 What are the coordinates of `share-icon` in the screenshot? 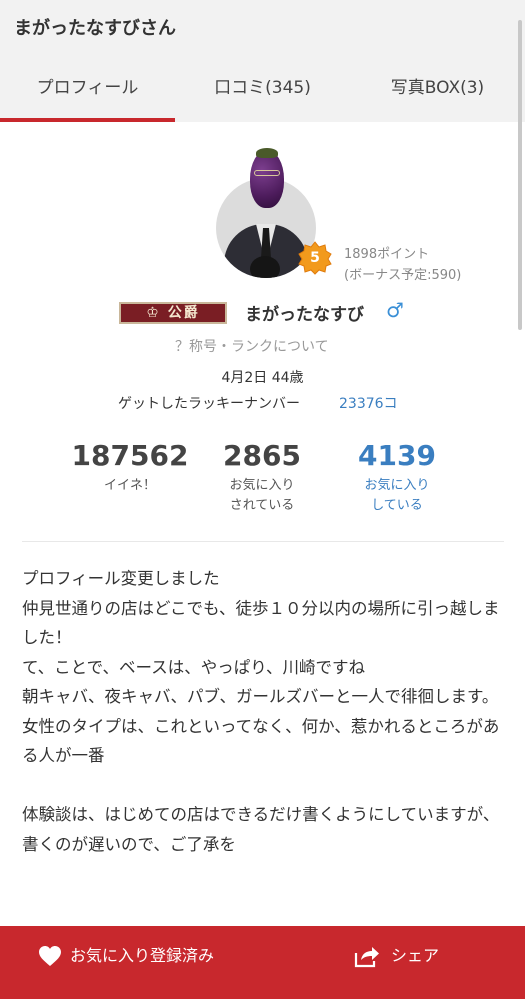 It's located at (366, 957).